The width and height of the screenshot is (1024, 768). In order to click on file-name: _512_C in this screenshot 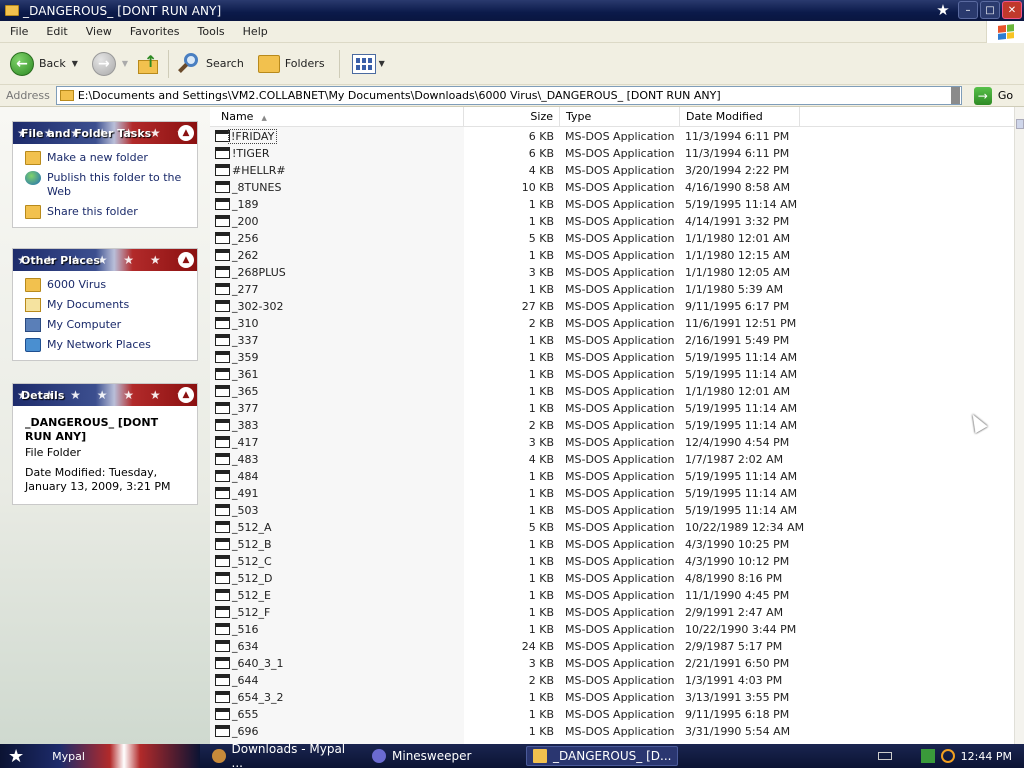, I will do `click(252, 561)`.